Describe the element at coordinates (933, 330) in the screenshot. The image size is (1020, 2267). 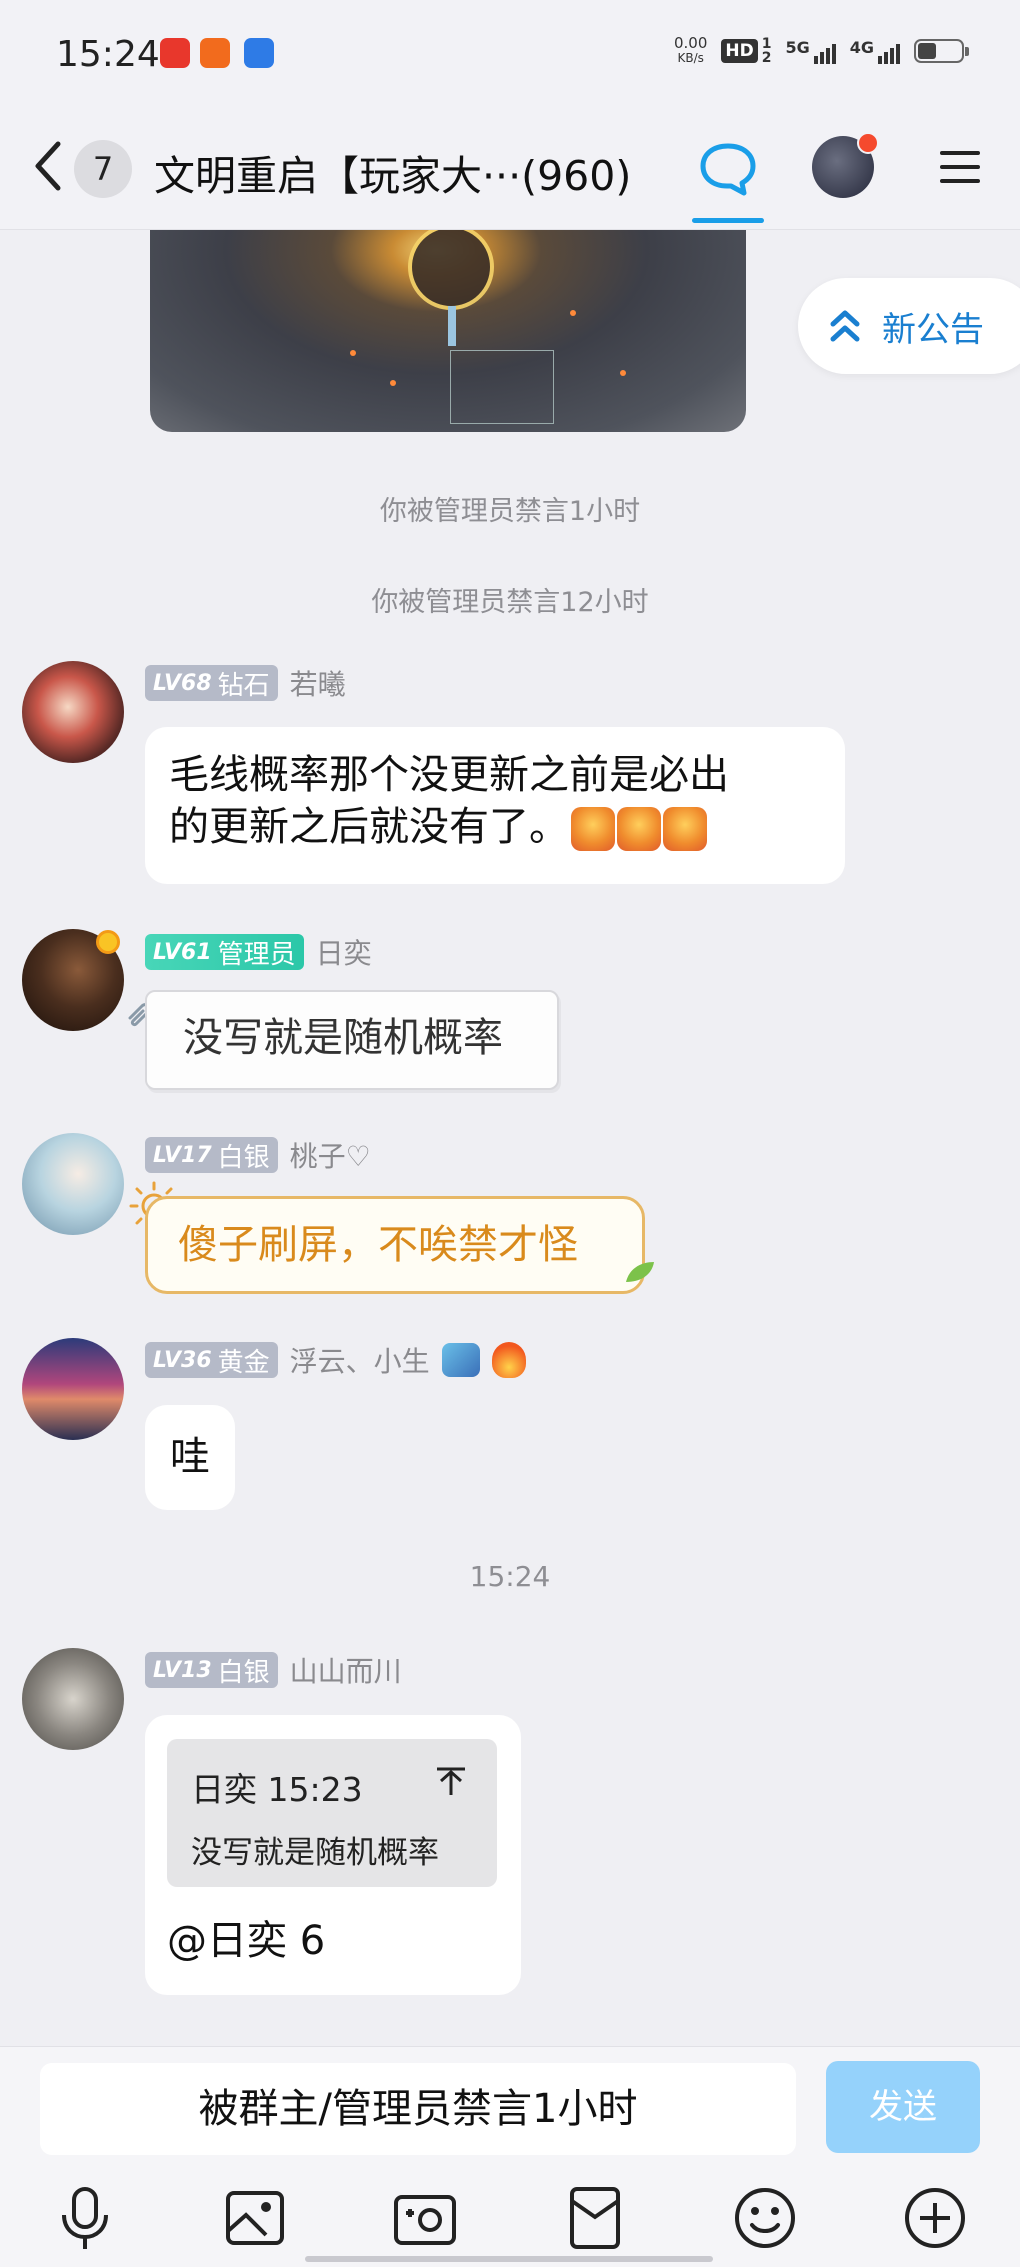
I see `announcement-label: 新公告` at that location.